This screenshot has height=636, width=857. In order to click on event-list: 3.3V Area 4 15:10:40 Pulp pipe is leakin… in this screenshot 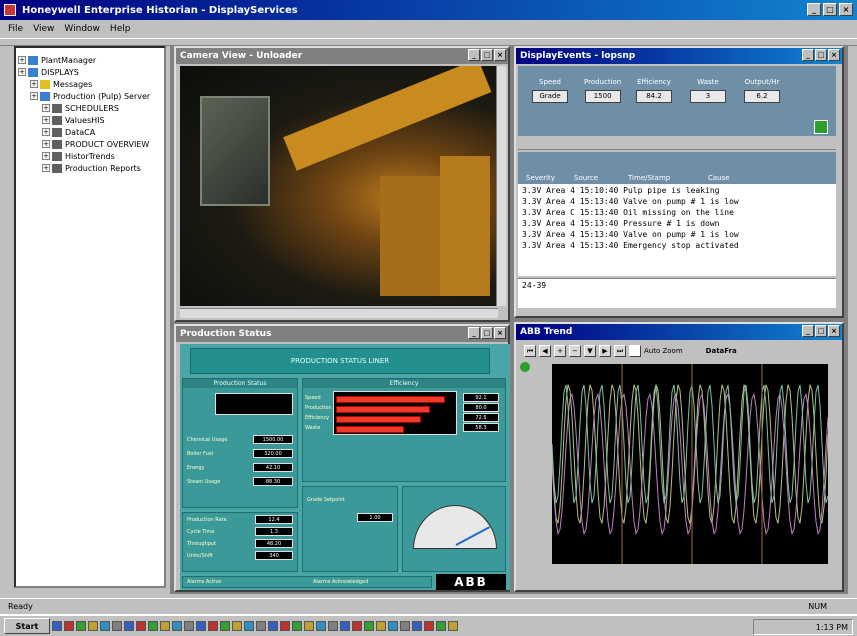, I will do `click(677, 230)`.